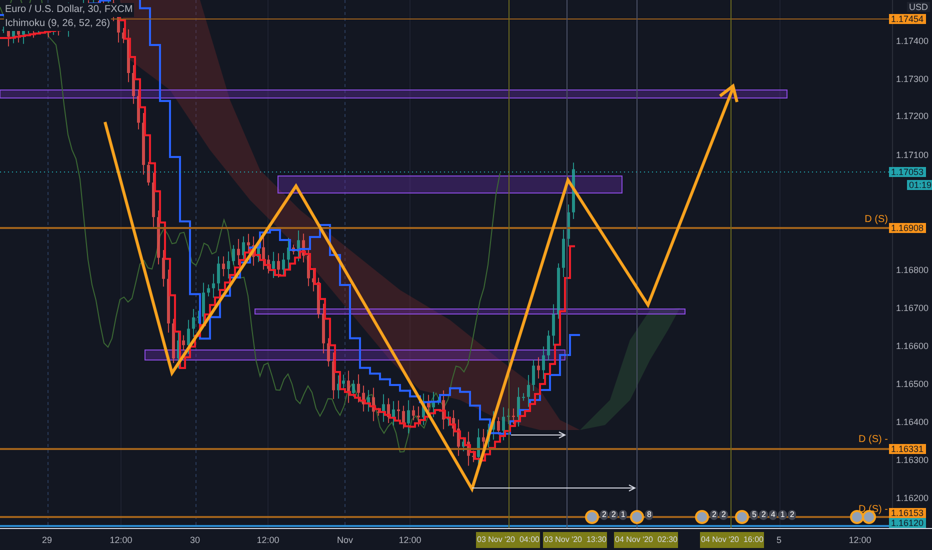 The width and height of the screenshot is (932, 550). I want to click on price-badge: 1.17454, so click(907, 19).